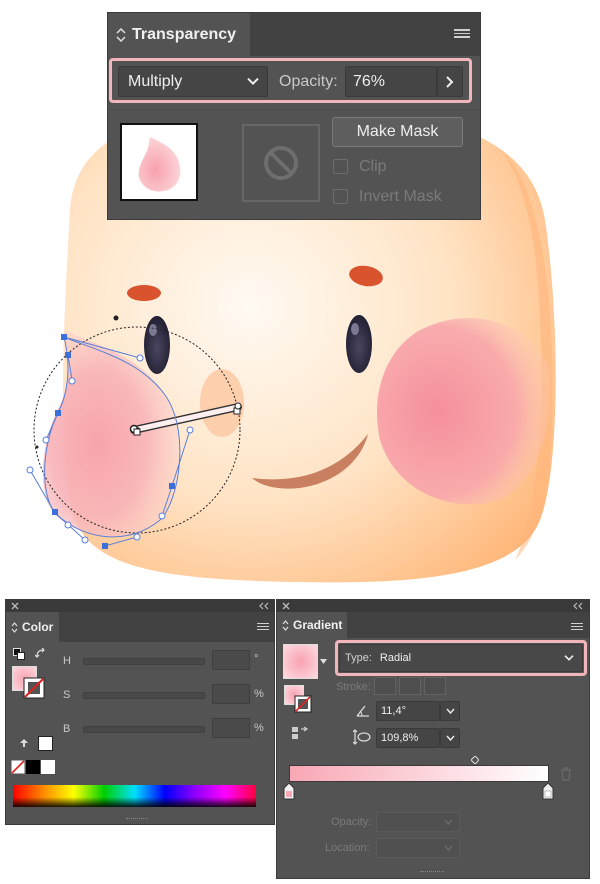 The width and height of the screenshot is (600, 884). What do you see at coordinates (144, 661) in the screenshot?
I see `h-slider` at bounding box center [144, 661].